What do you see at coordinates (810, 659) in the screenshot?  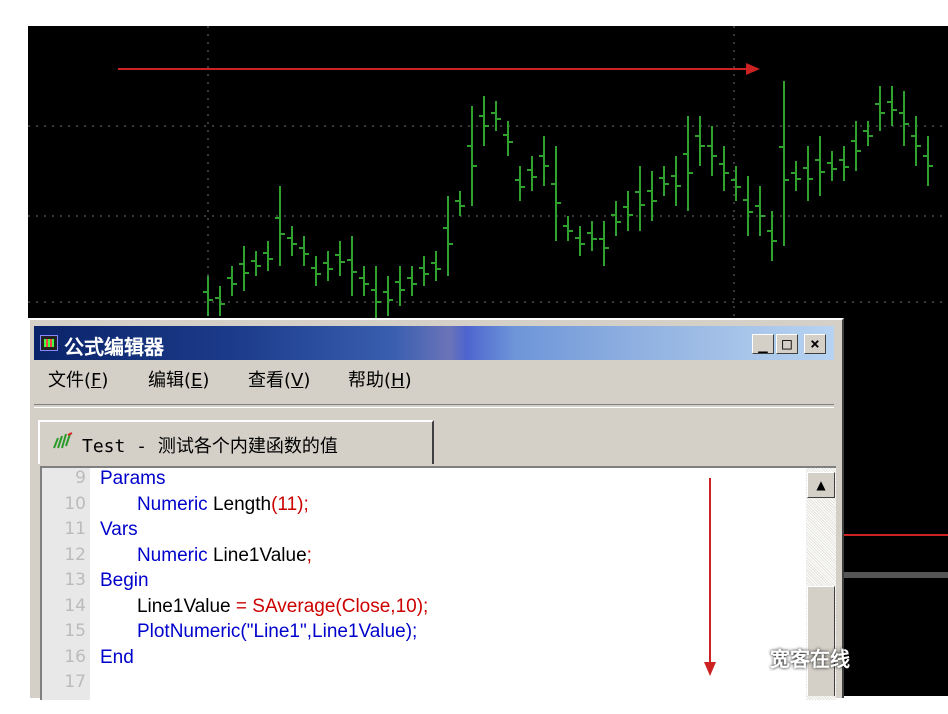 I see `watermark: 宽客在线` at bounding box center [810, 659].